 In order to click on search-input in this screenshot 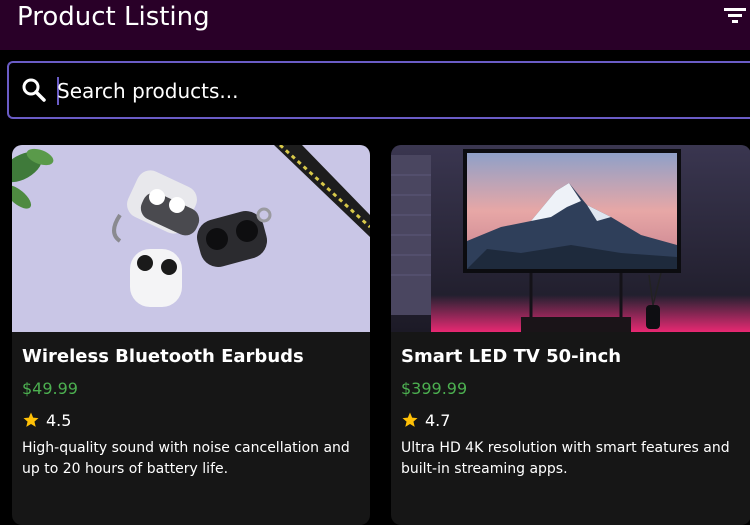, I will do `click(397, 91)`.